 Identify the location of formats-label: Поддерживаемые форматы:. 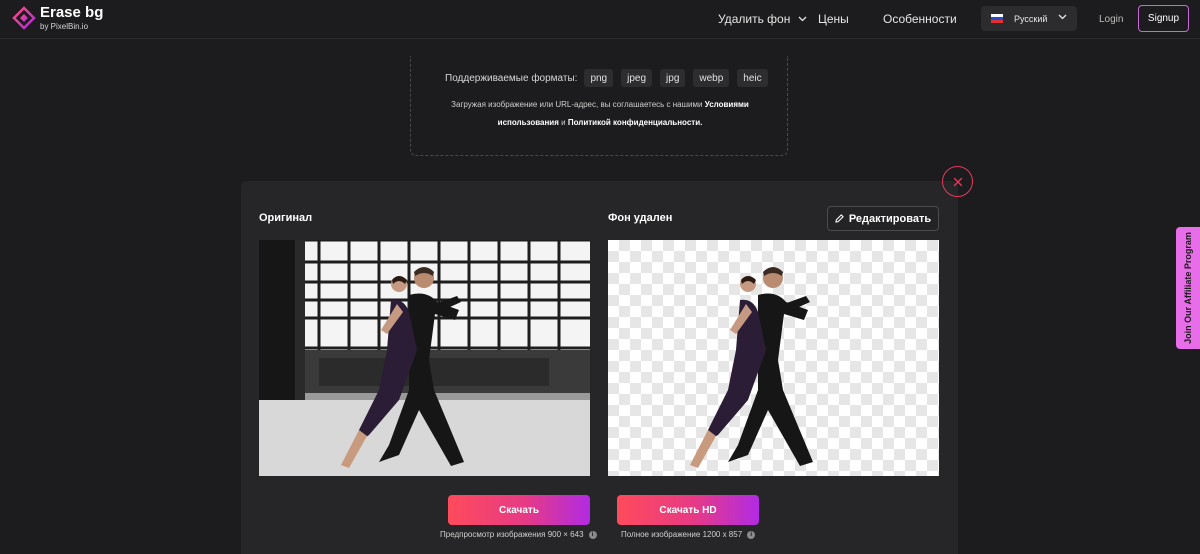
(511, 78).